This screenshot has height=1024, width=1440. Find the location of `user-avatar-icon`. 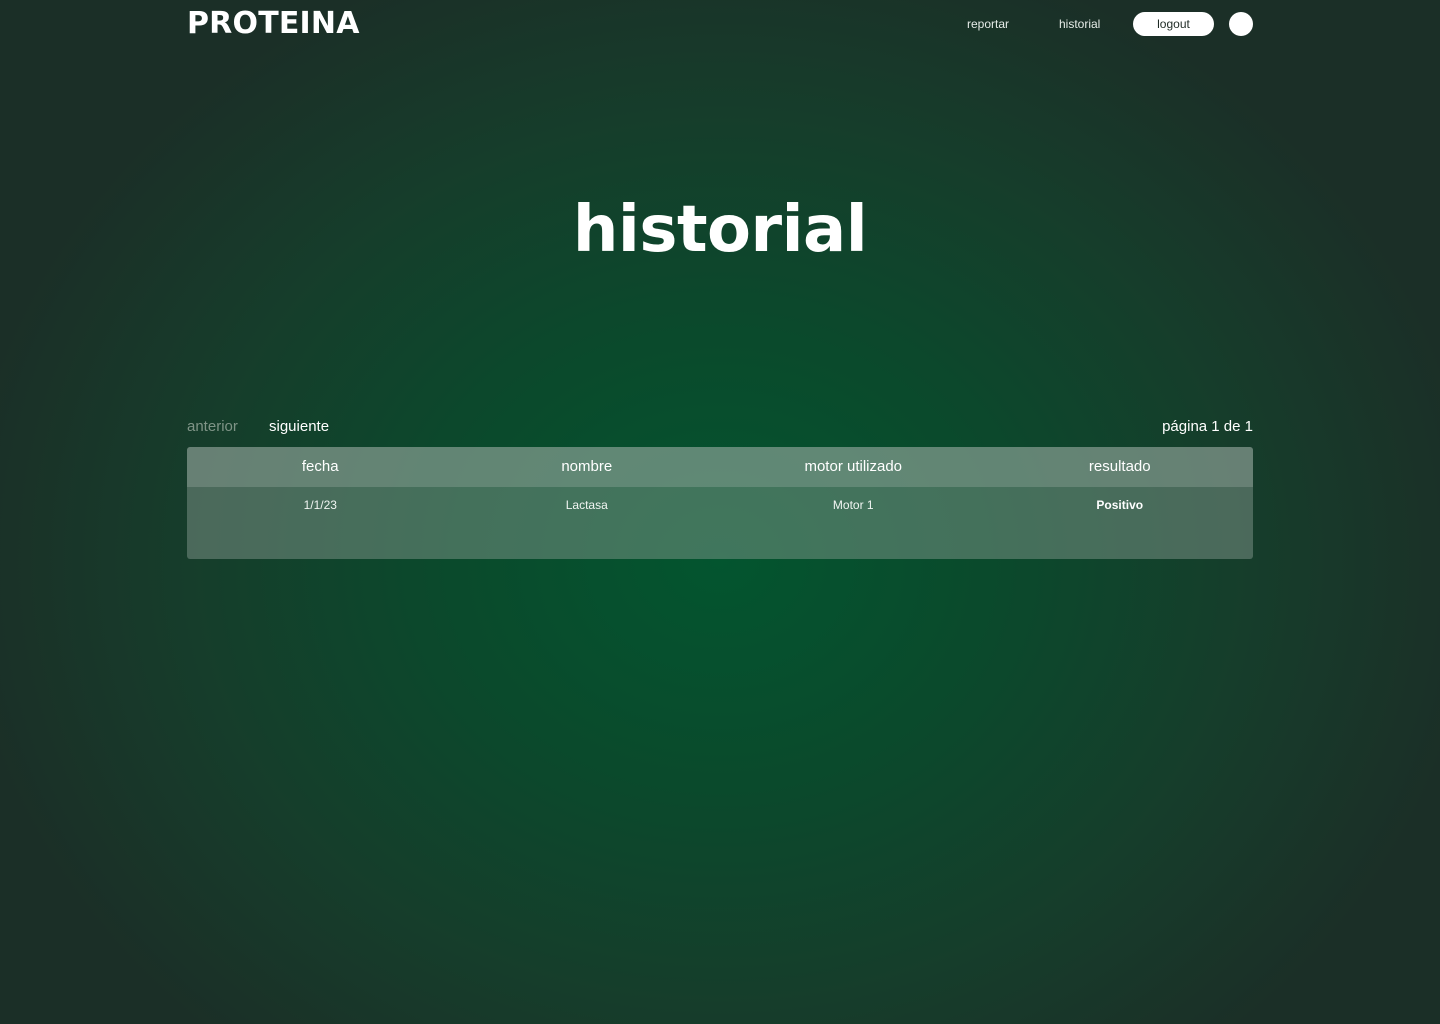

user-avatar-icon is located at coordinates (1241, 24).